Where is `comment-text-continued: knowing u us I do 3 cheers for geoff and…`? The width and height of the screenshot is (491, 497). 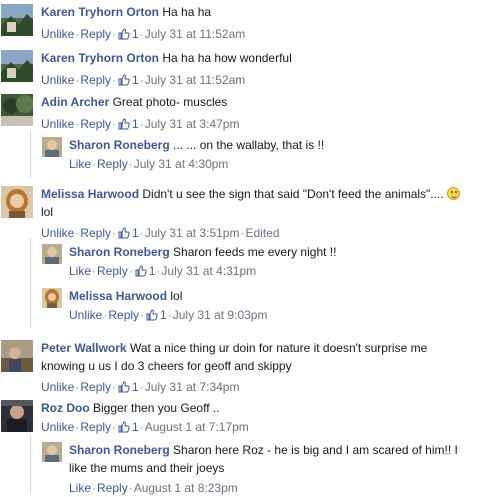 comment-text-continued: knowing u us I do 3 cheers for geoff and… is located at coordinates (166, 366).